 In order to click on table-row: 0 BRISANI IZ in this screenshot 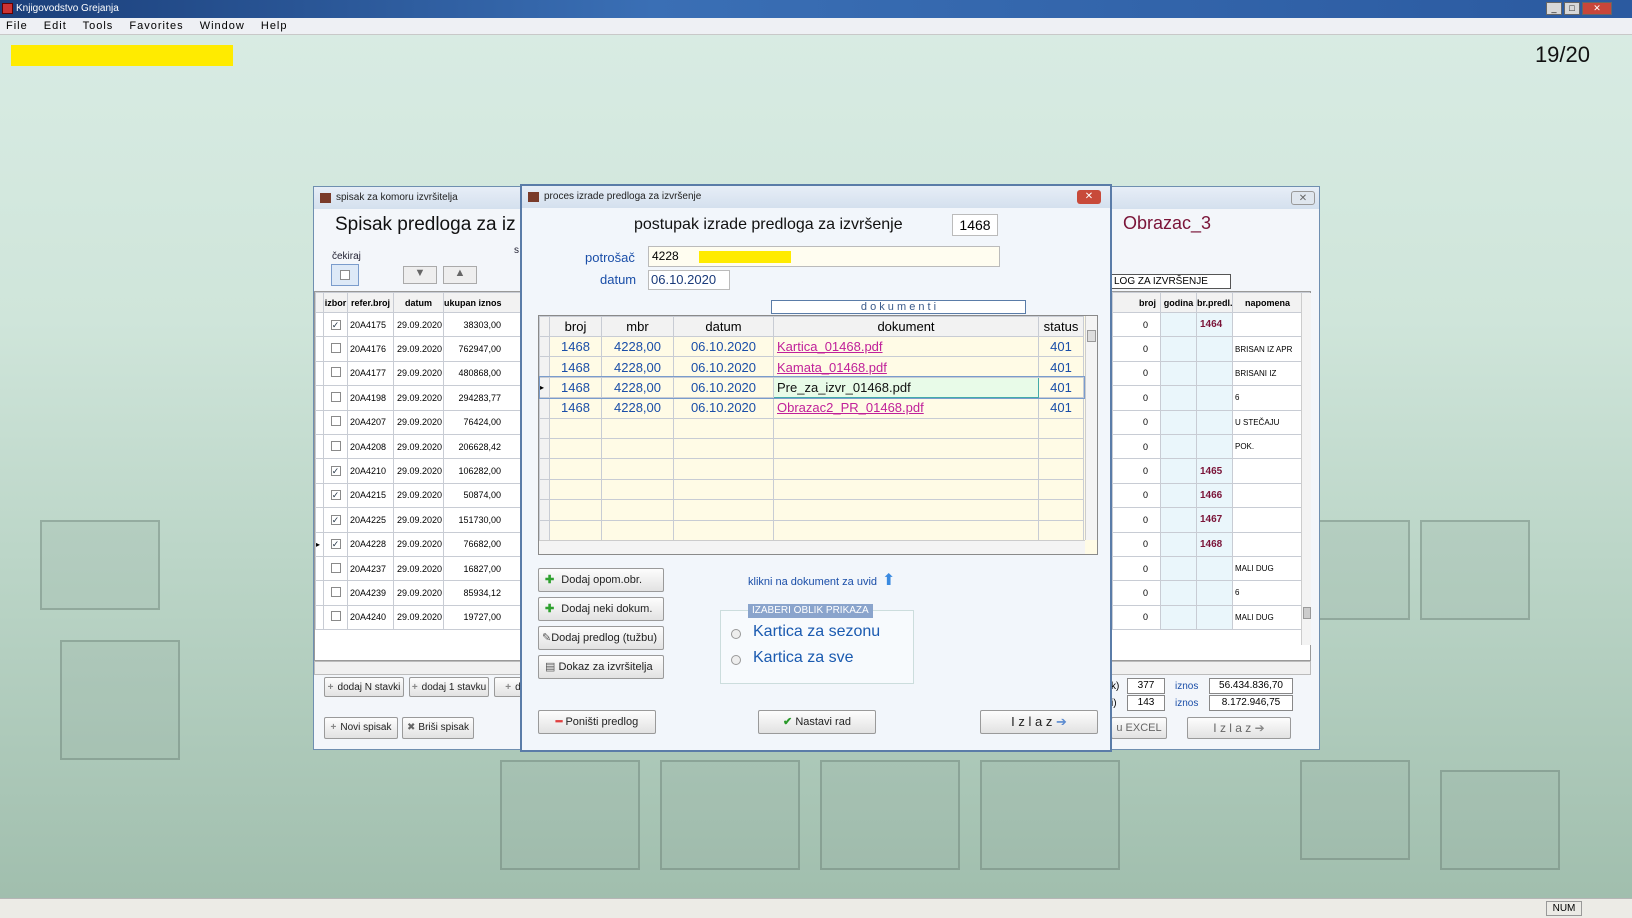, I will do `click(1211, 373)`.